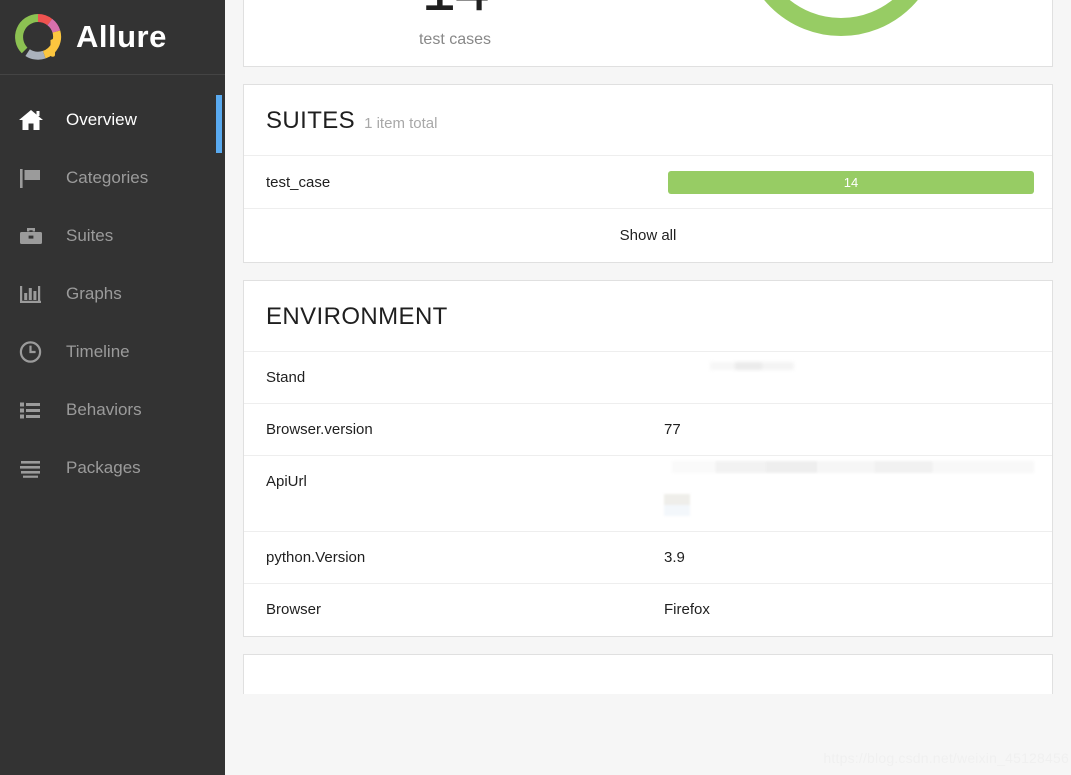 The image size is (1071, 775). I want to click on table-row: Browser.version 77, so click(648, 430).